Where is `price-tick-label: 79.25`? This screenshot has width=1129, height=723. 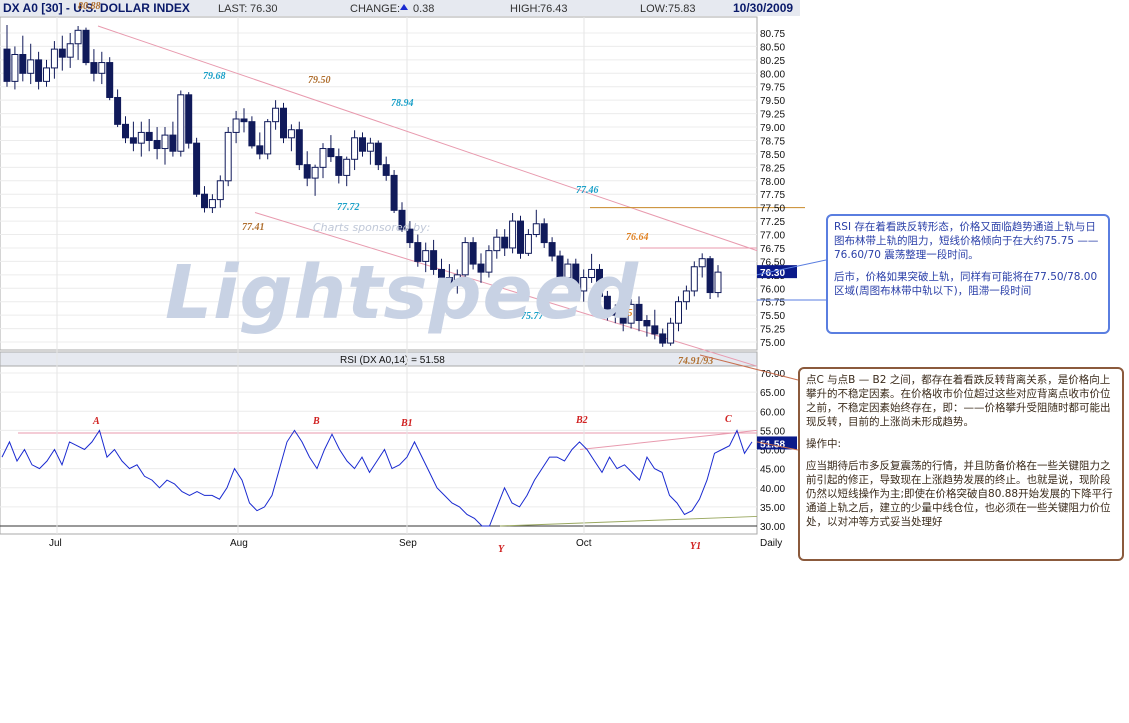 price-tick-label: 79.25 is located at coordinates (772, 115).